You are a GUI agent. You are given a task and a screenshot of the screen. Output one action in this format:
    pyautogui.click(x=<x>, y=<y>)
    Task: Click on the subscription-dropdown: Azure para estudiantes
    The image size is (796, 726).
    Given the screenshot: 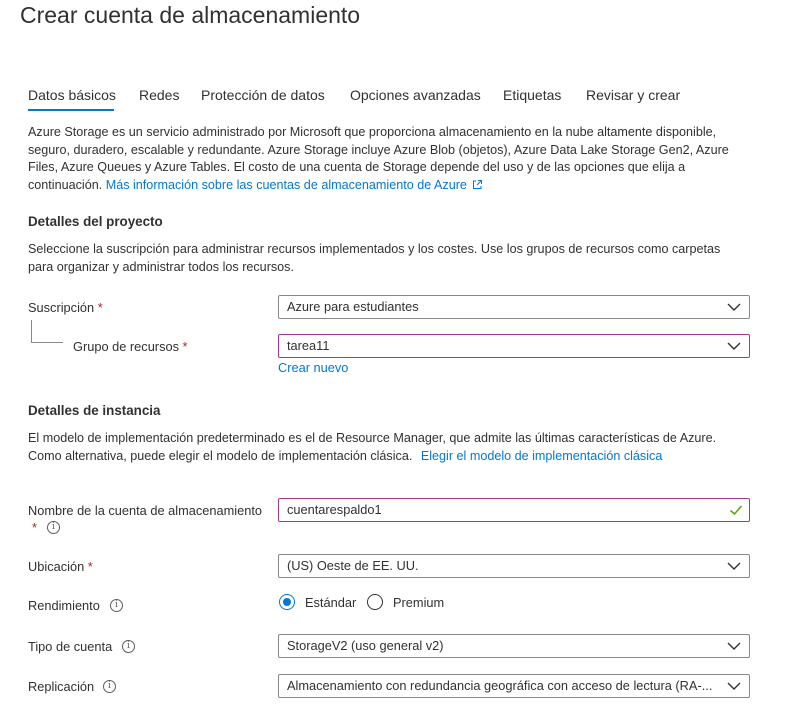 What is the action you would take?
    pyautogui.click(x=514, y=307)
    